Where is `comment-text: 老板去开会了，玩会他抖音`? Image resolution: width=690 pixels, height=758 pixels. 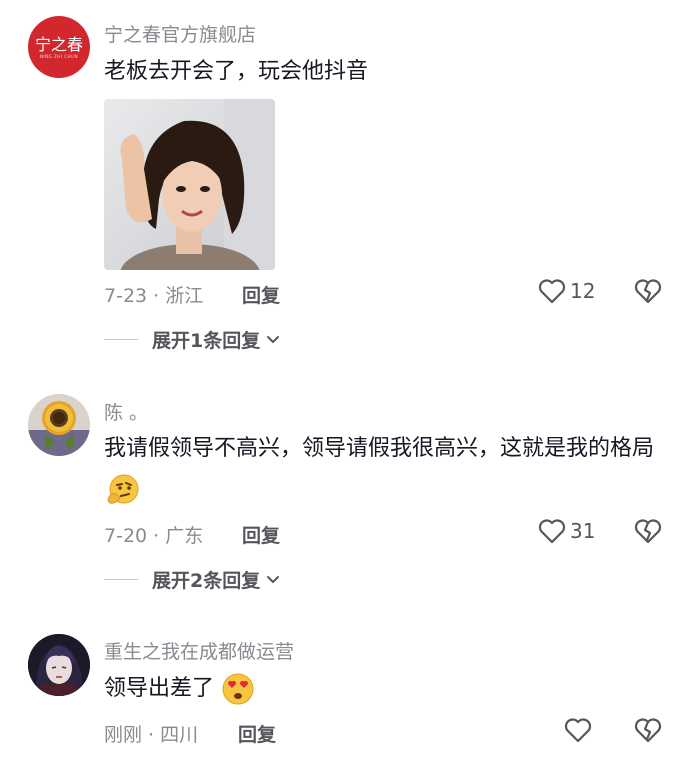
comment-text: 老板去开会了，玩会他抖音 is located at coordinates (236, 71).